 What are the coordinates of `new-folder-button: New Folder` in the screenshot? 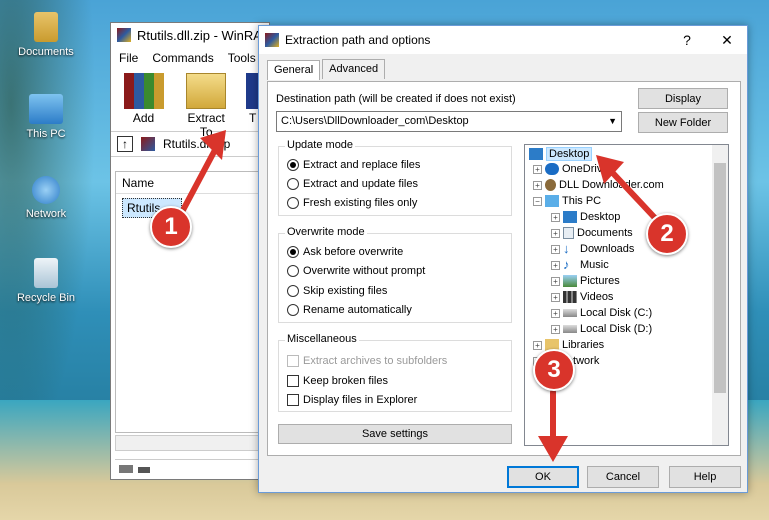 It's located at (683, 122).